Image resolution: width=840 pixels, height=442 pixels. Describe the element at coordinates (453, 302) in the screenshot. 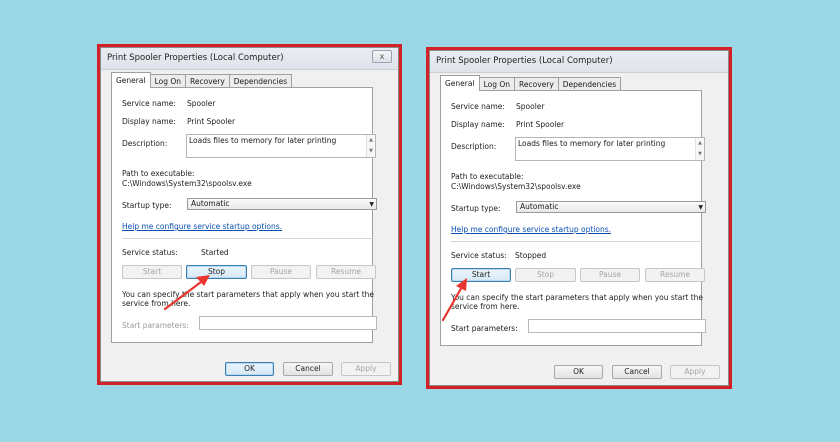

I see `right-arrow-shaft` at that location.